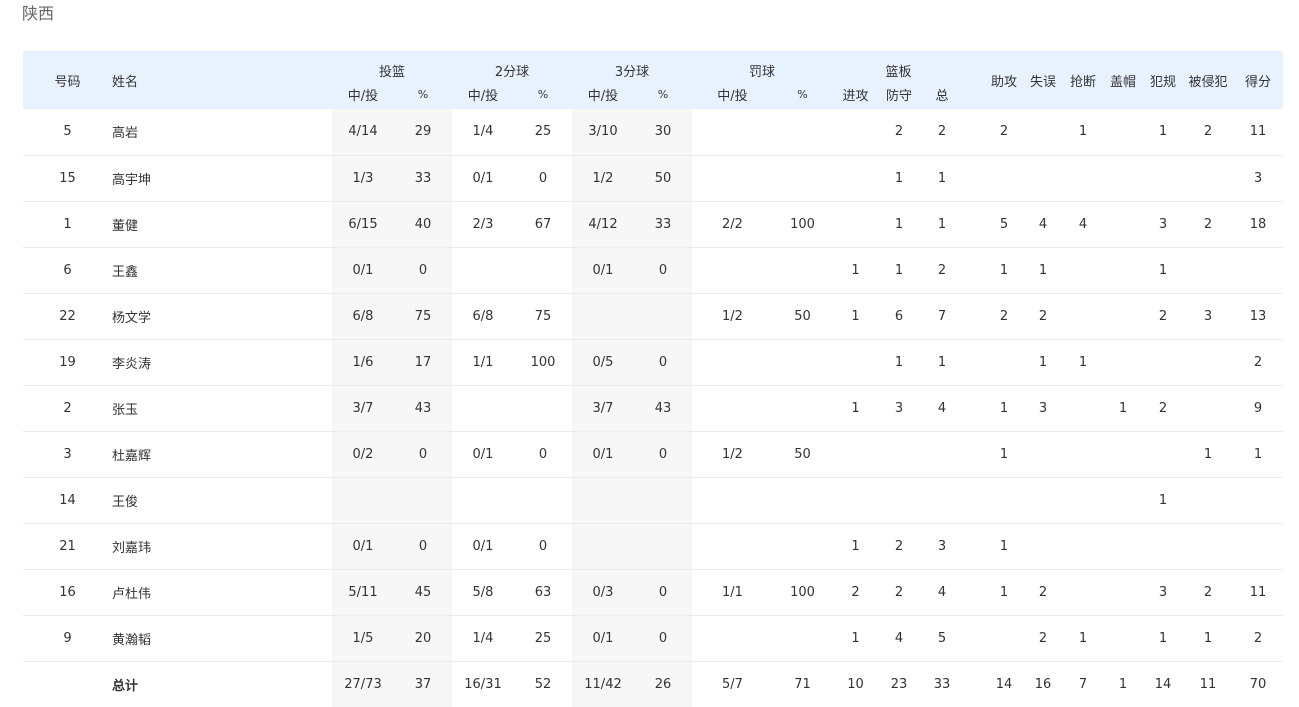  I want to click on cell-num: 2, so click(67, 408).